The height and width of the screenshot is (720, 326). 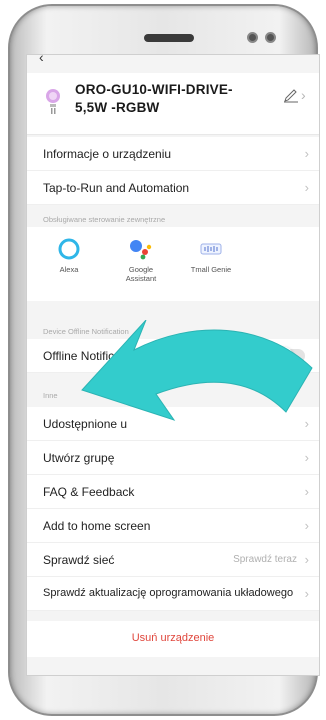 I want to click on assistant-label: Alexa, so click(x=69, y=269).